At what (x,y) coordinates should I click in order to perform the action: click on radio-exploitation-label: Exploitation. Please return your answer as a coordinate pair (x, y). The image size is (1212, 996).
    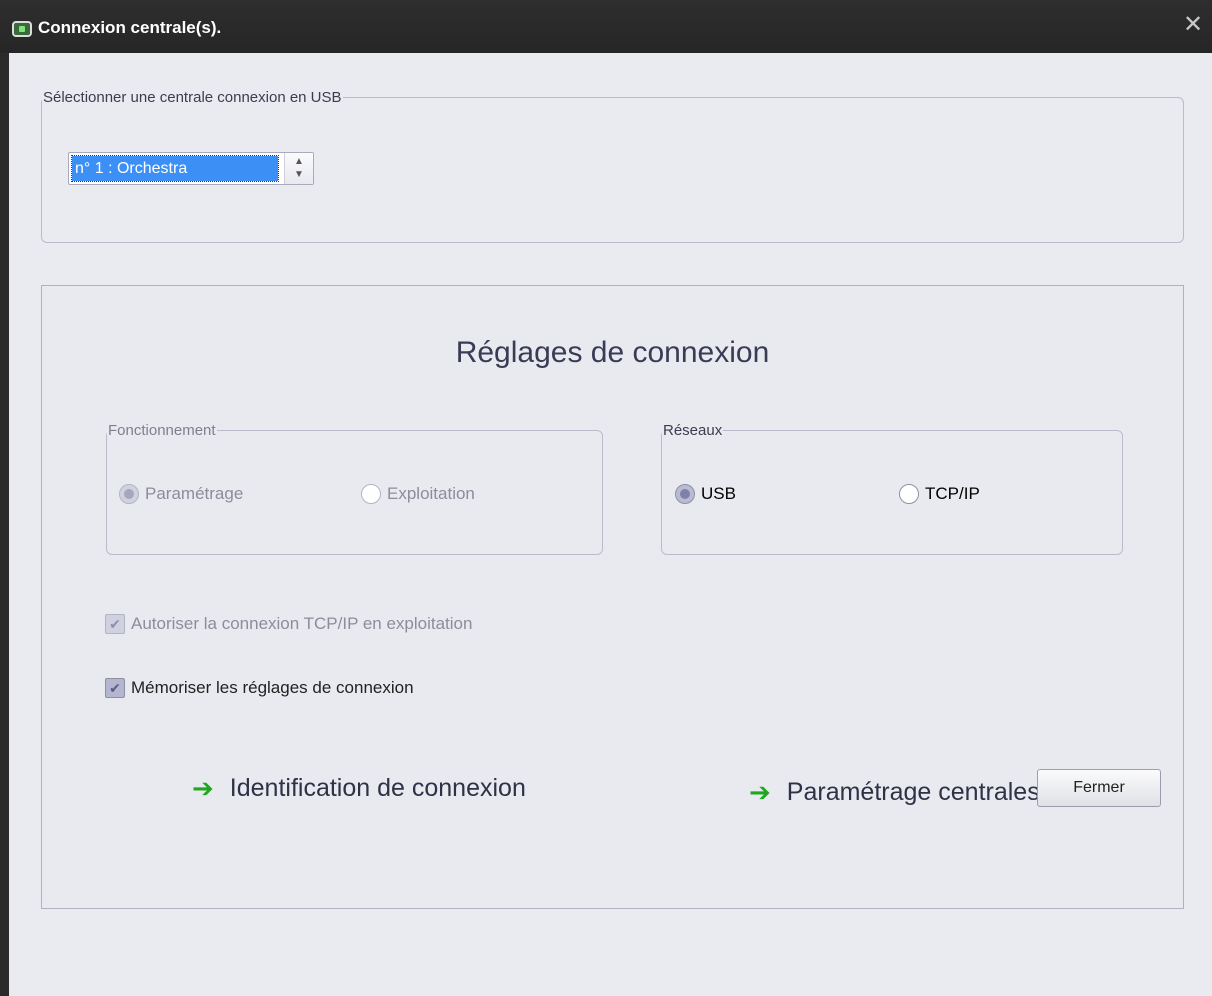
    Looking at the image, I should click on (431, 493).